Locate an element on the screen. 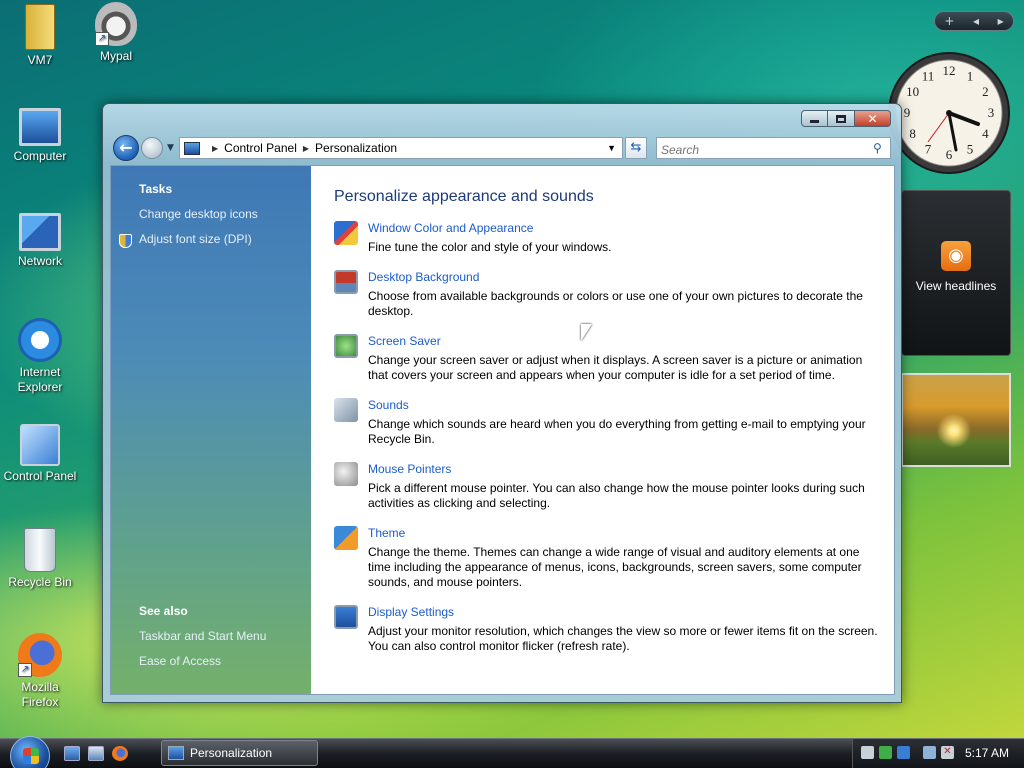 Image resolution: width=1024 pixels, height=768 pixels. desktop-icon-control-panel: Control Panel is located at coordinates (40, 454).